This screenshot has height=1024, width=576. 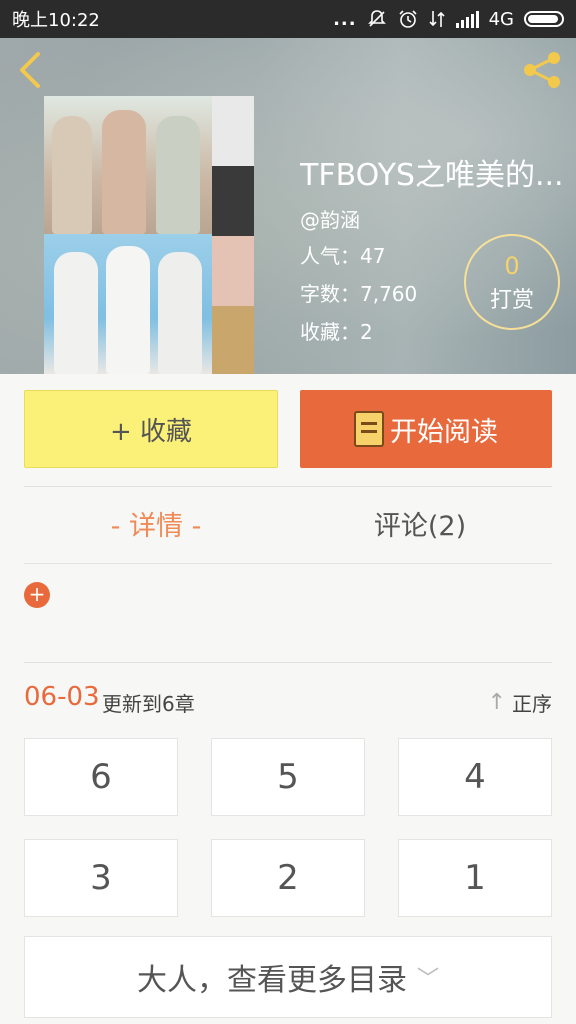 What do you see at coordinates (496, 702) in the screenshot?
I see `up-arrow-icon: ↑` at bounding box center [496, 702].